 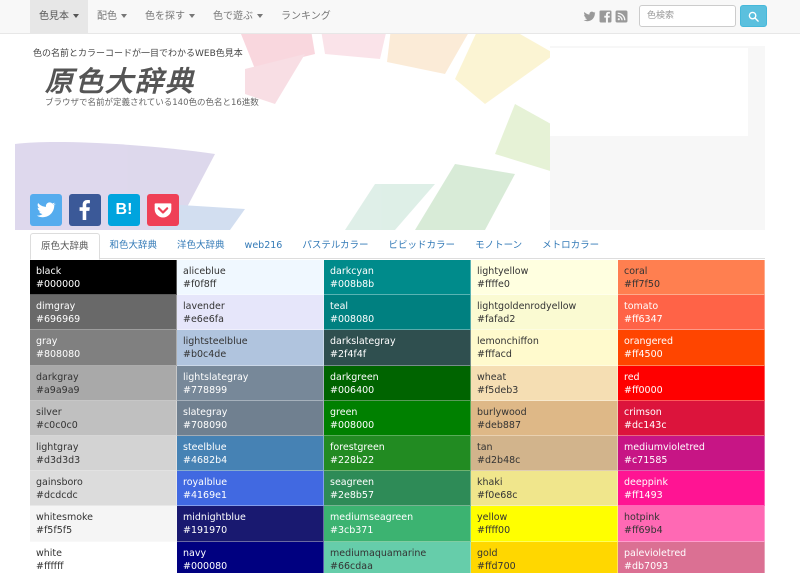 What do you see at coordinates (691, 348) in the screenshot?
I see `color-swatch-orangered: orangered #ff4500` at bounding box center [691, 348].